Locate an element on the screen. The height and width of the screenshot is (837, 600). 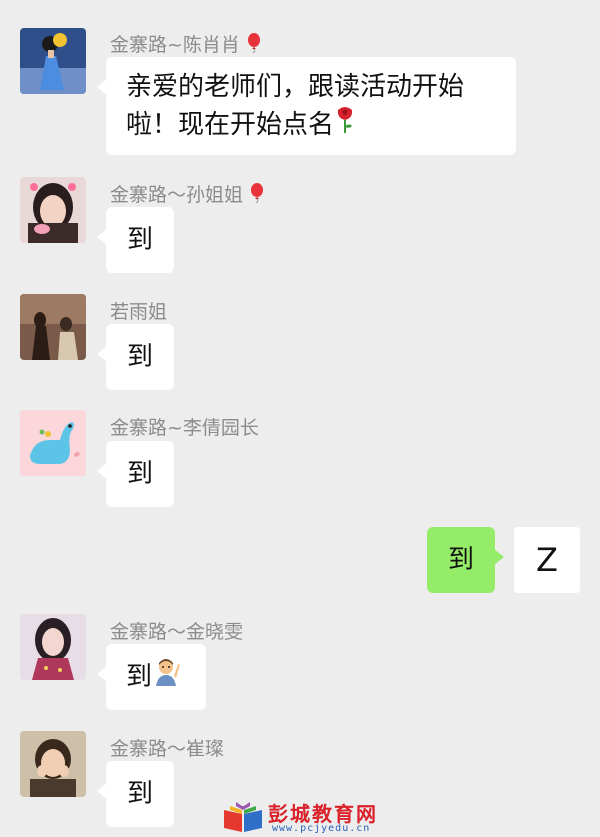
avatar-letter: Z is located at coordinates (547, 560).